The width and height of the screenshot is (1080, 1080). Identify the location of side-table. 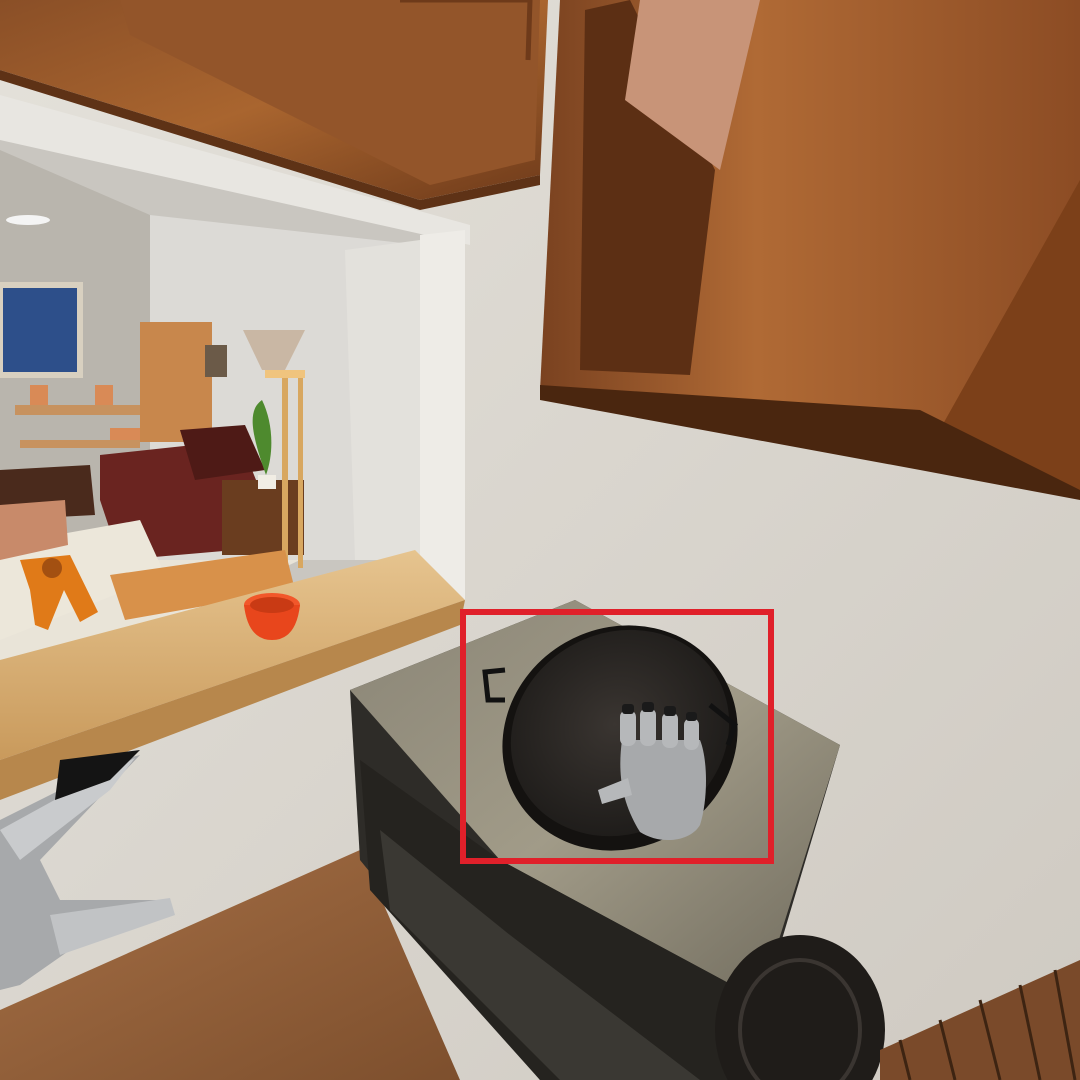
(263, 517).